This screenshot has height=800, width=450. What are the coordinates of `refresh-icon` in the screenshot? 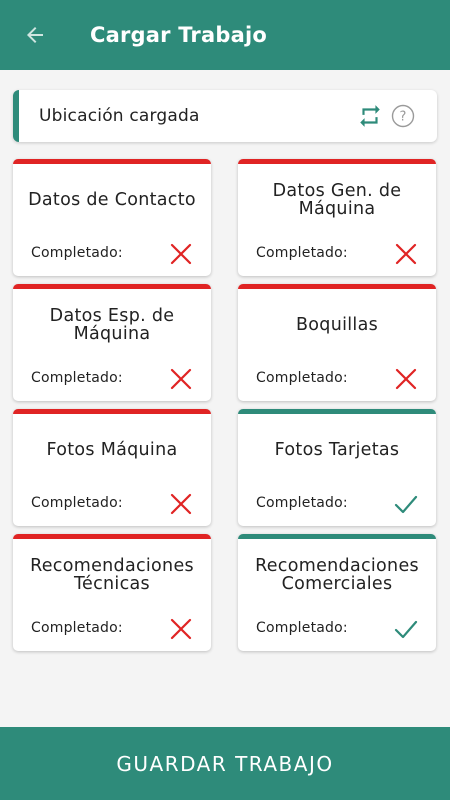 It's located at (370, 116).